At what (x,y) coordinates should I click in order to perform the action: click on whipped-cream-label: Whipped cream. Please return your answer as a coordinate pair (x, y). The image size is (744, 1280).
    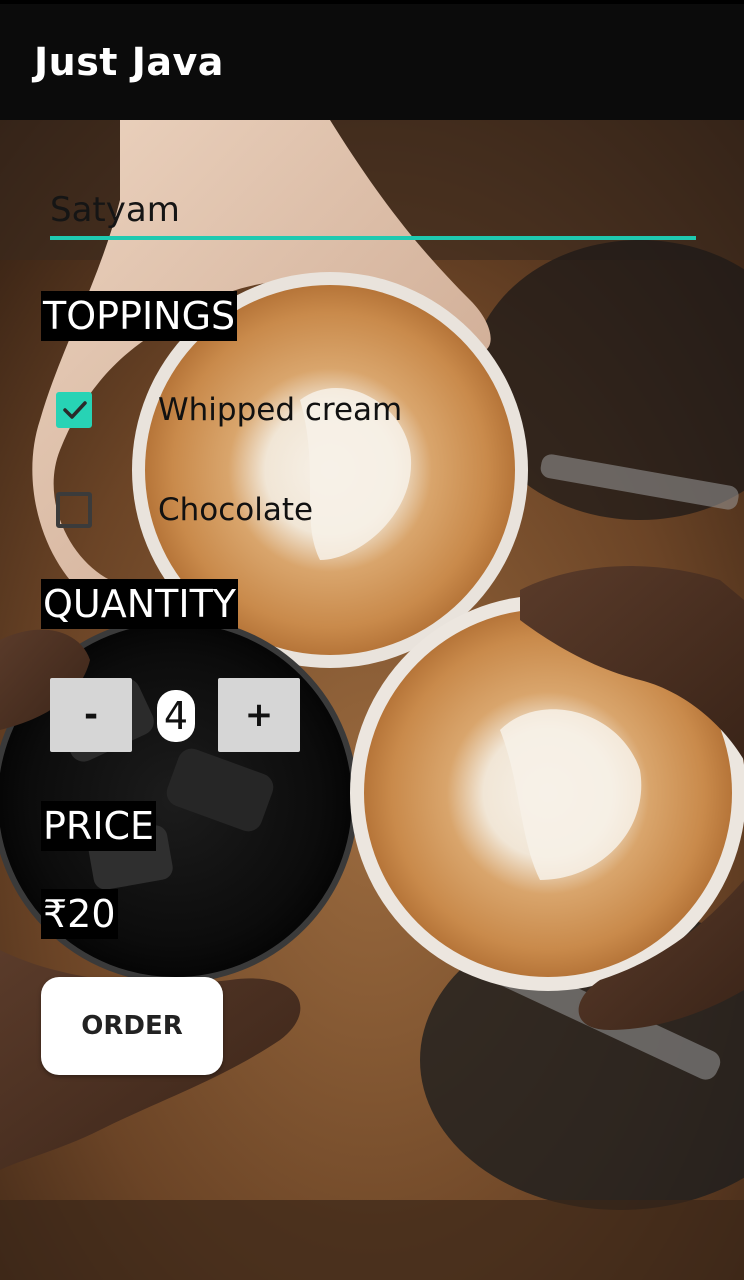
    Looking at the image, I should click on (280, 410).